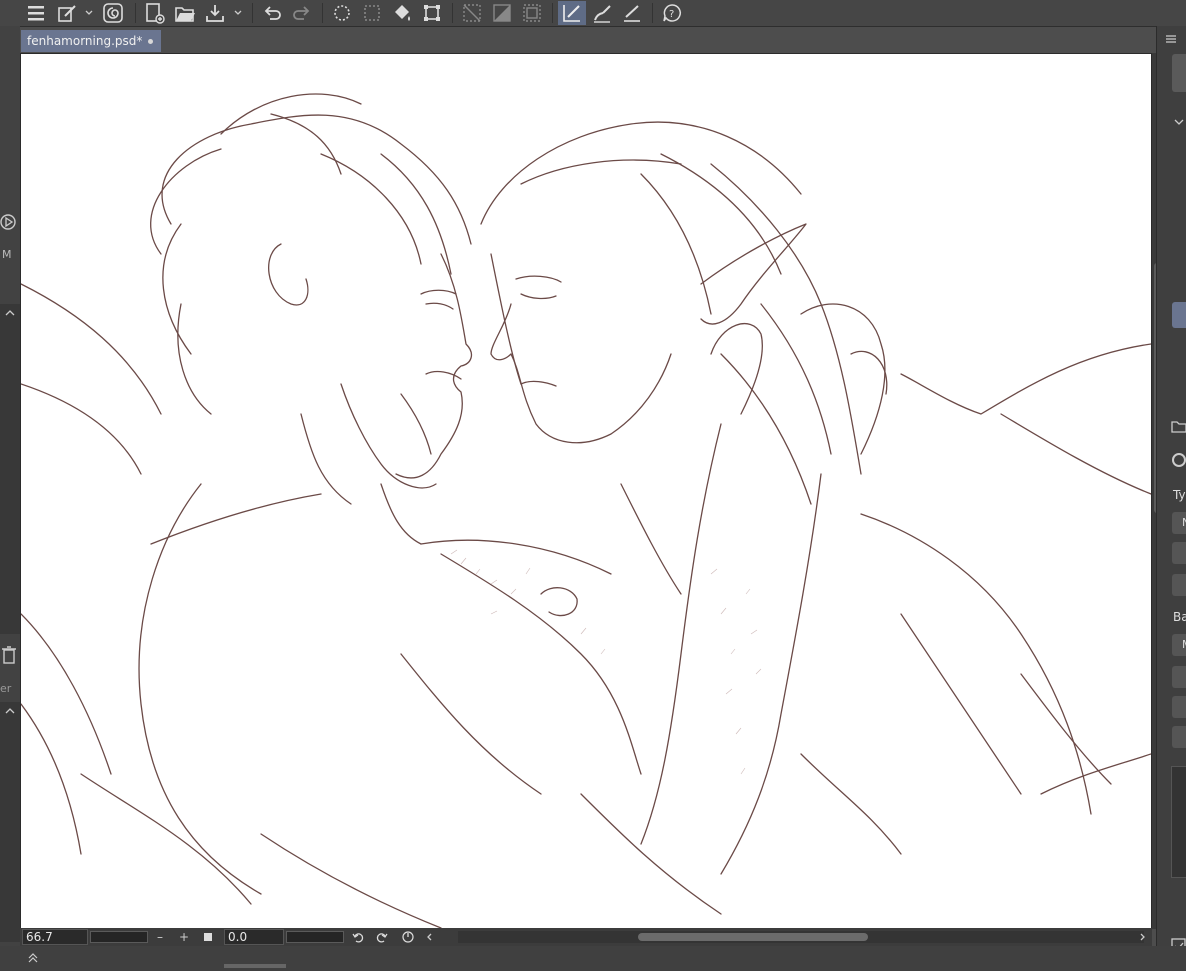 The image size is (1186, 971). Describe the element at coordinates (160, 937) in the screenshot. I see `zoom-out-button: –` at that location.